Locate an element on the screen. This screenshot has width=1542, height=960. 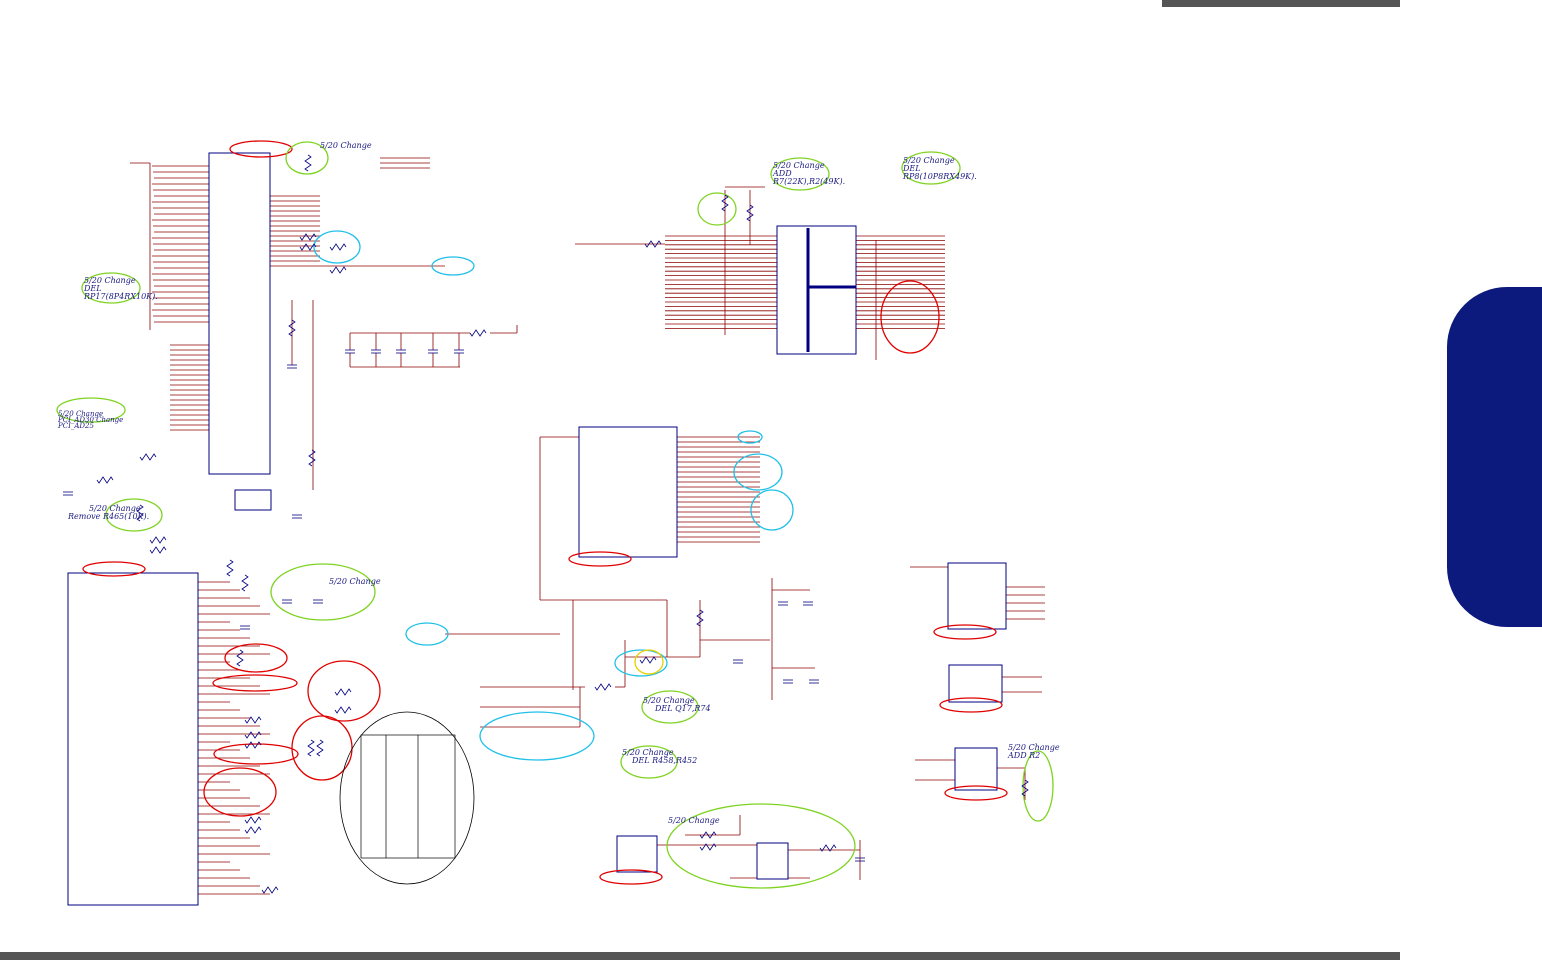
chip-u7 is located at coordinates (976, 769).